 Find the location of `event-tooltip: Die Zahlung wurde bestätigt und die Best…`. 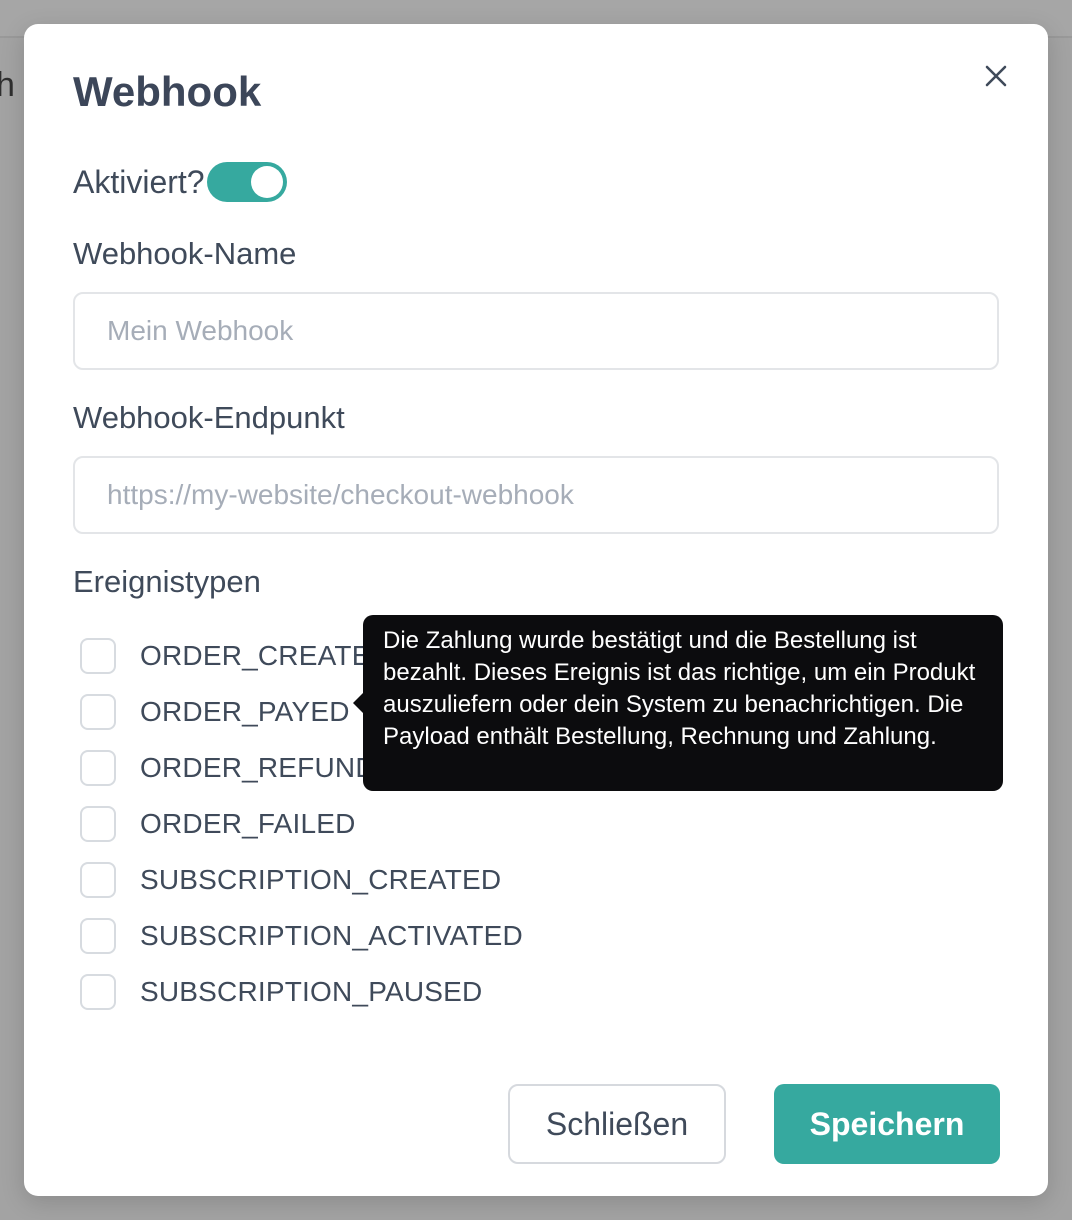

event-tooltip: Die Zahlung wurde bestätigt und die Best… is located at coordinates (678, 703).